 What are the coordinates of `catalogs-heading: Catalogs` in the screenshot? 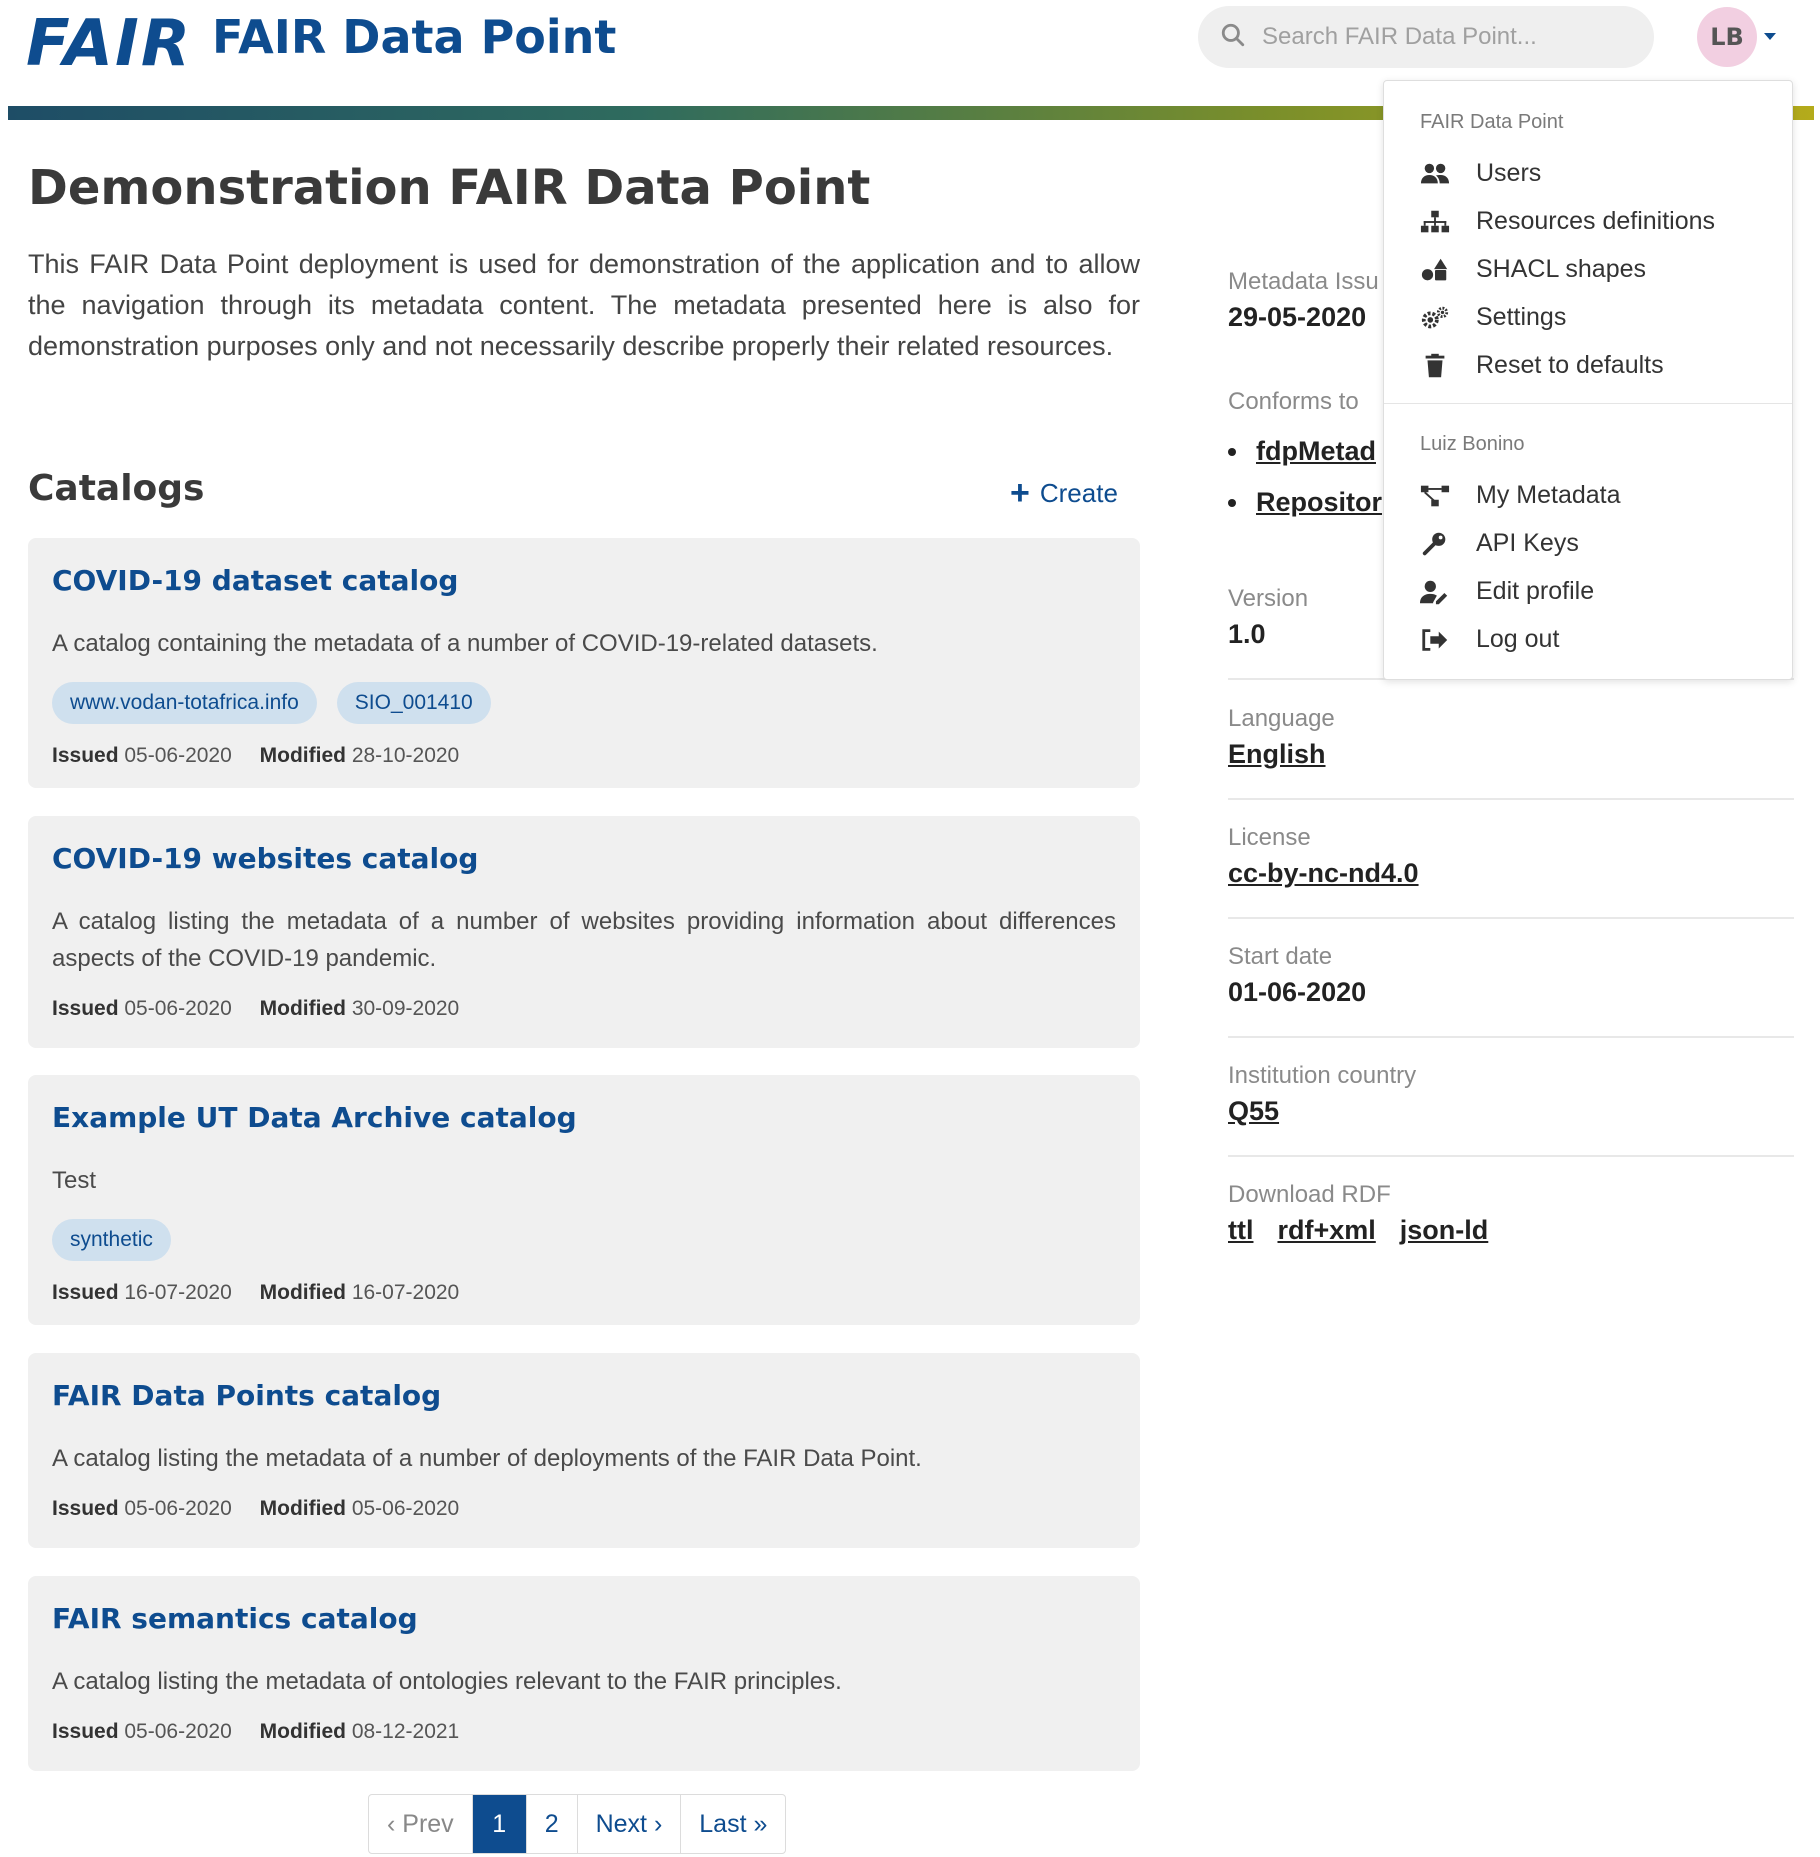 It's located at (116, 488).